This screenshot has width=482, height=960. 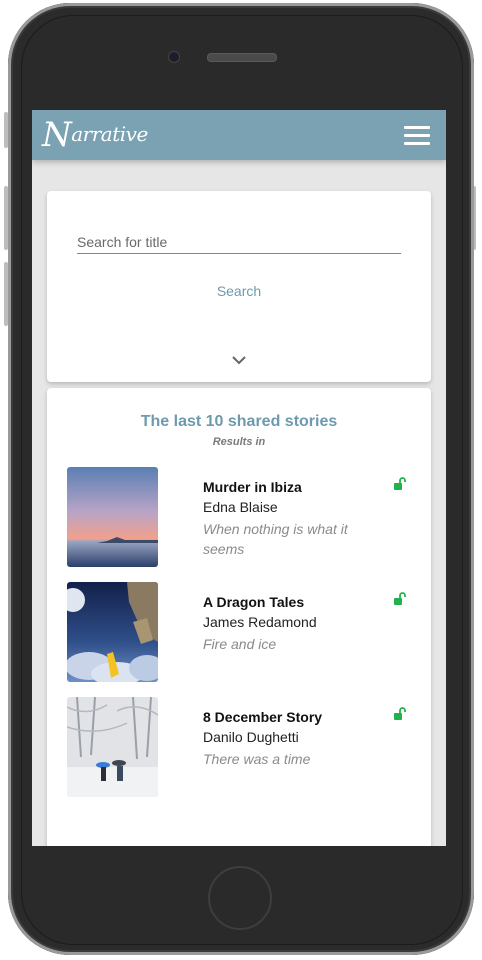 What do you see at coordinates (239, 242) in the screenshot?
I see `search-input` at bounding box center [239, 242].